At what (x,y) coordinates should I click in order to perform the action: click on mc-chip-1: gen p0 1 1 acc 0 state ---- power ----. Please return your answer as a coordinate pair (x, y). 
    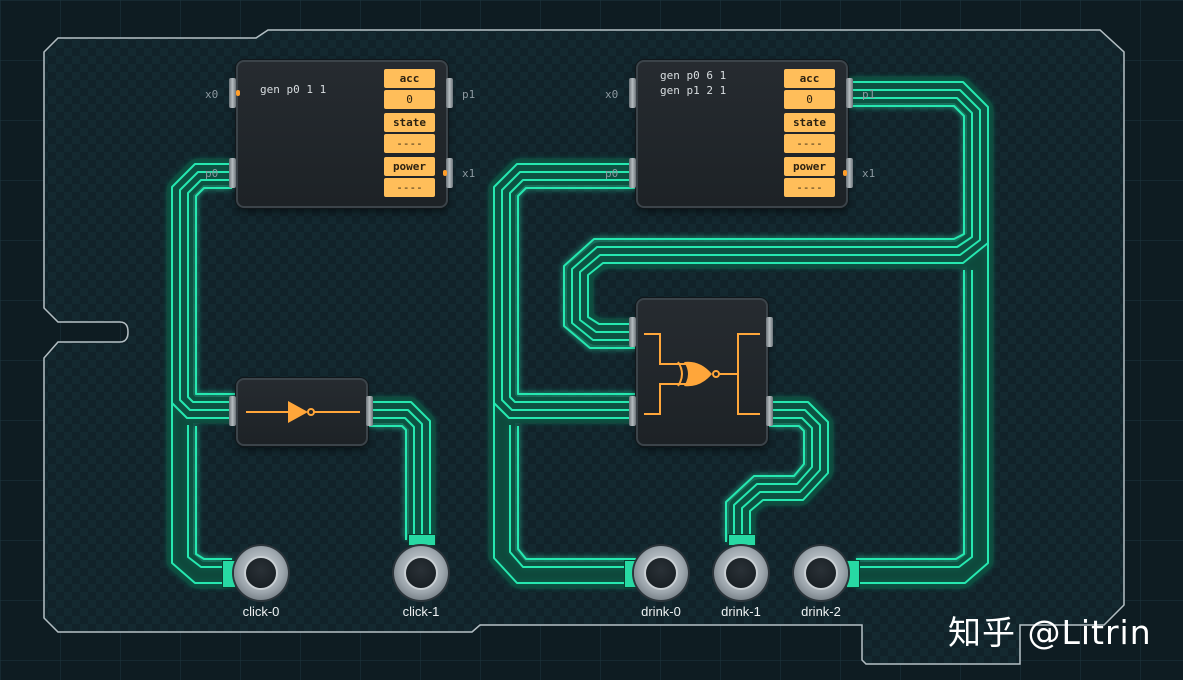
    Looking at the image, I should click on (342, 134).